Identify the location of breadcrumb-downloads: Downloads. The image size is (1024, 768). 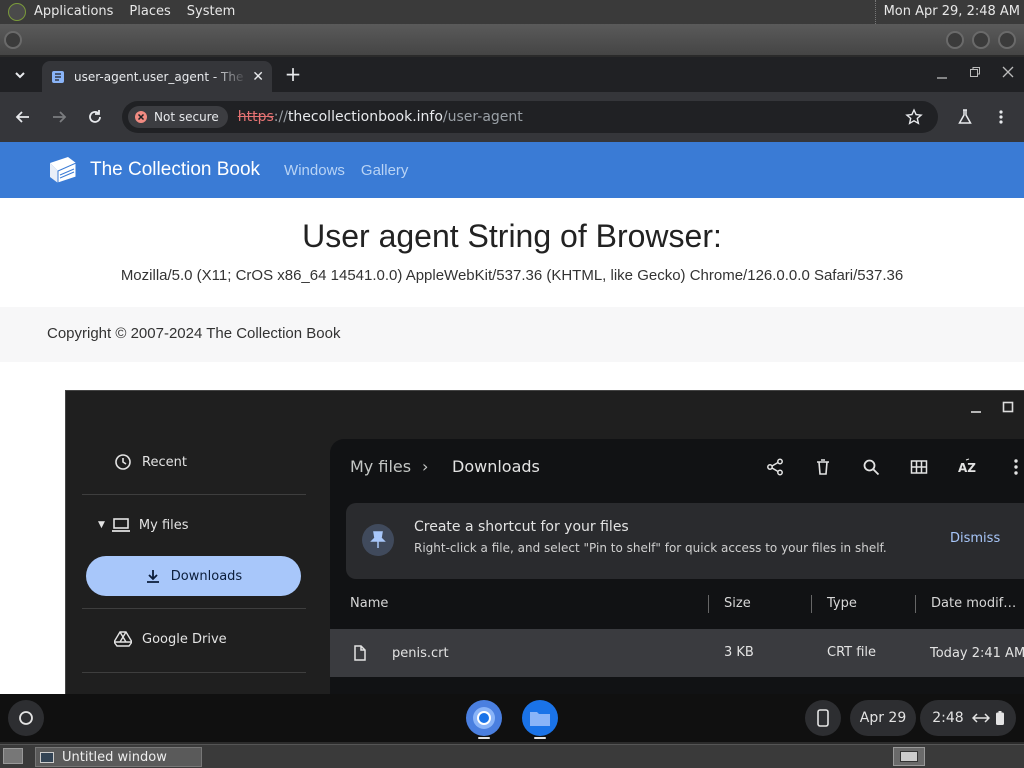
(496, 466).